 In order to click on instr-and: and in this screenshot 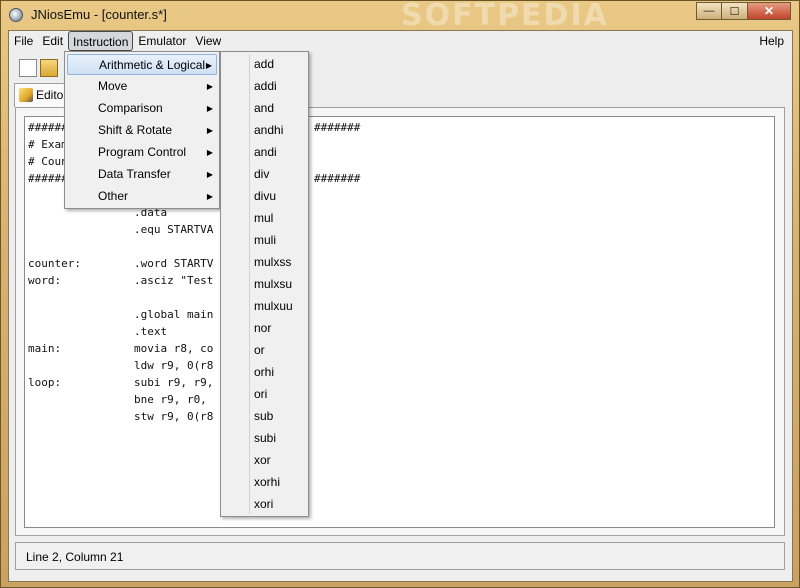, I will do `click(264, 108)`.